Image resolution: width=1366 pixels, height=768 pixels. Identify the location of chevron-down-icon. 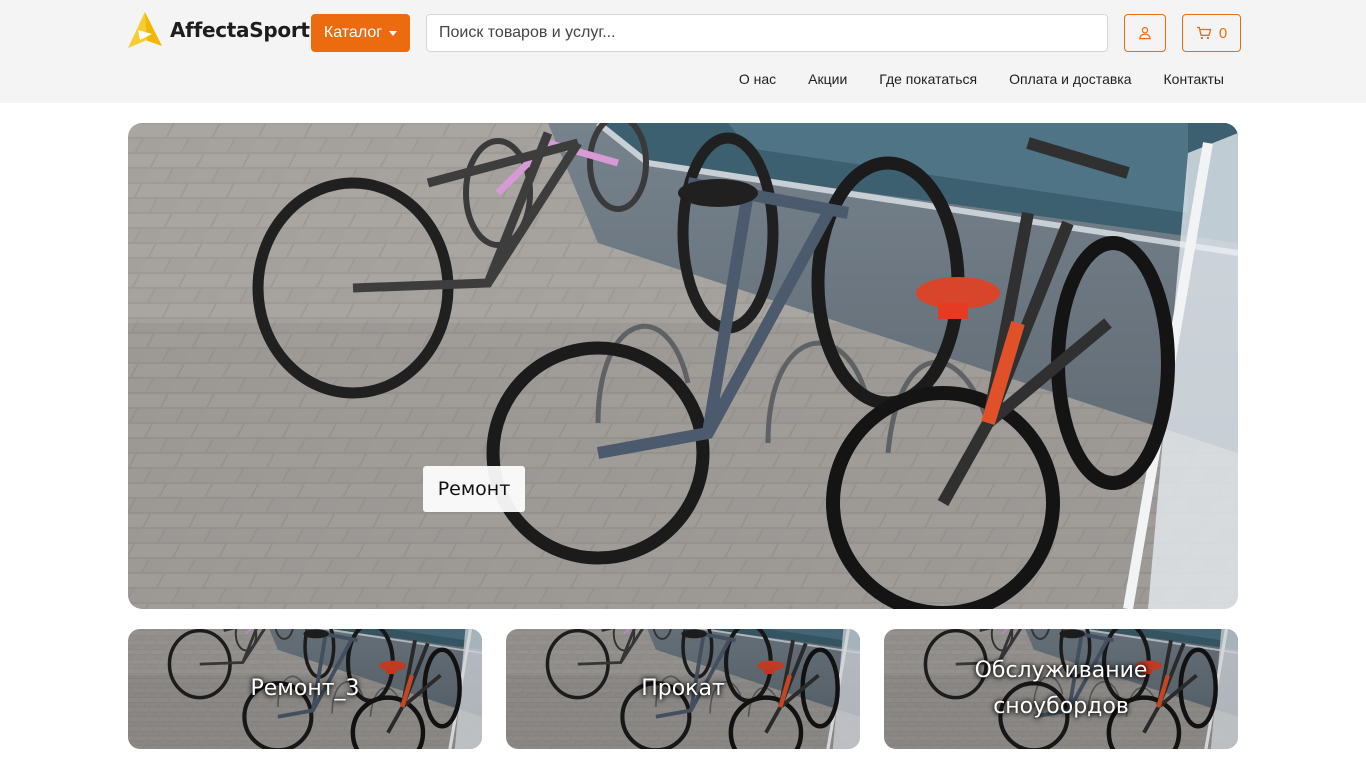
(393, 33).